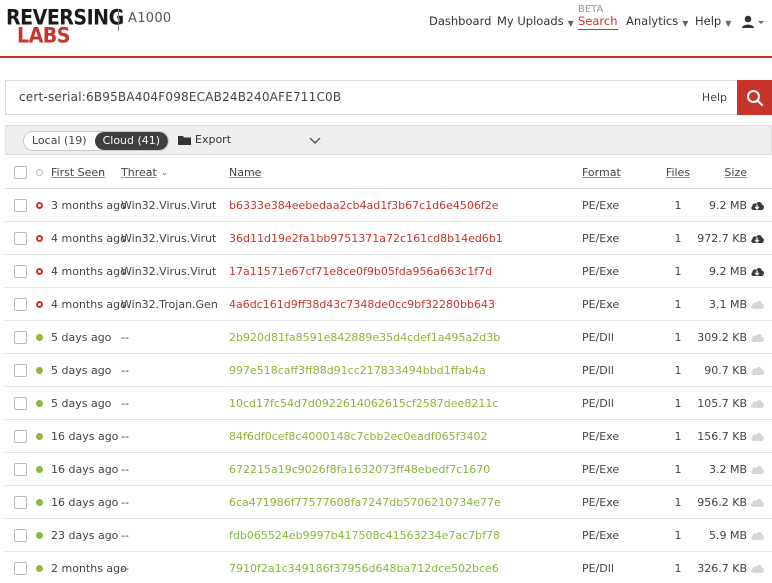  I want to click on sample-name-link: fdb065524eb9997b417508c41563234e7ac7bf78, so click(364, 535).